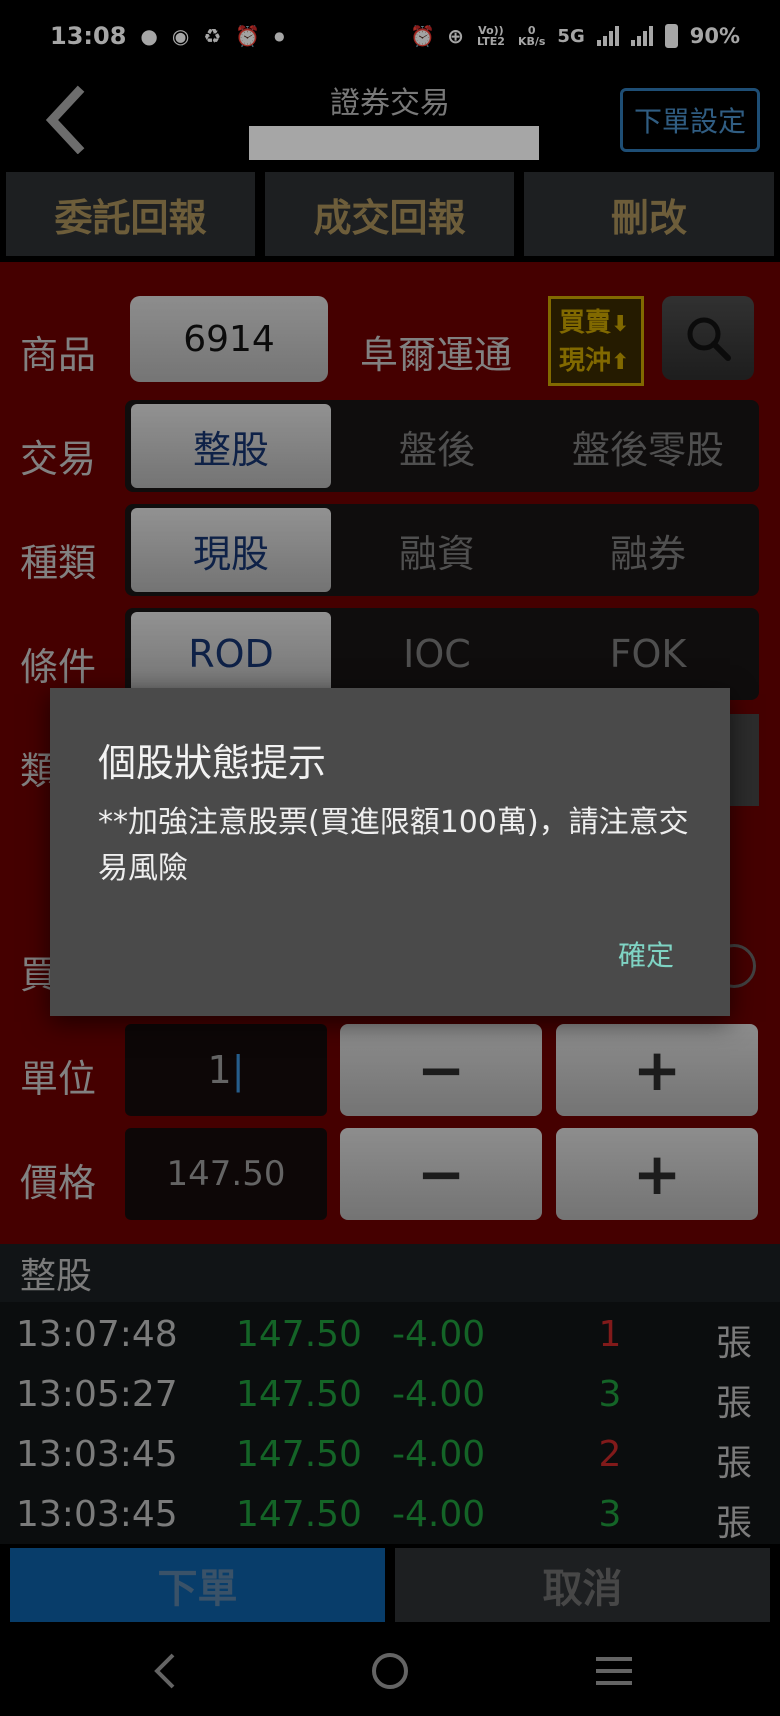 This screenshot has width=780, height=1716. I want to click on dialog-title: 個股狀態提示, so click(212, 763).